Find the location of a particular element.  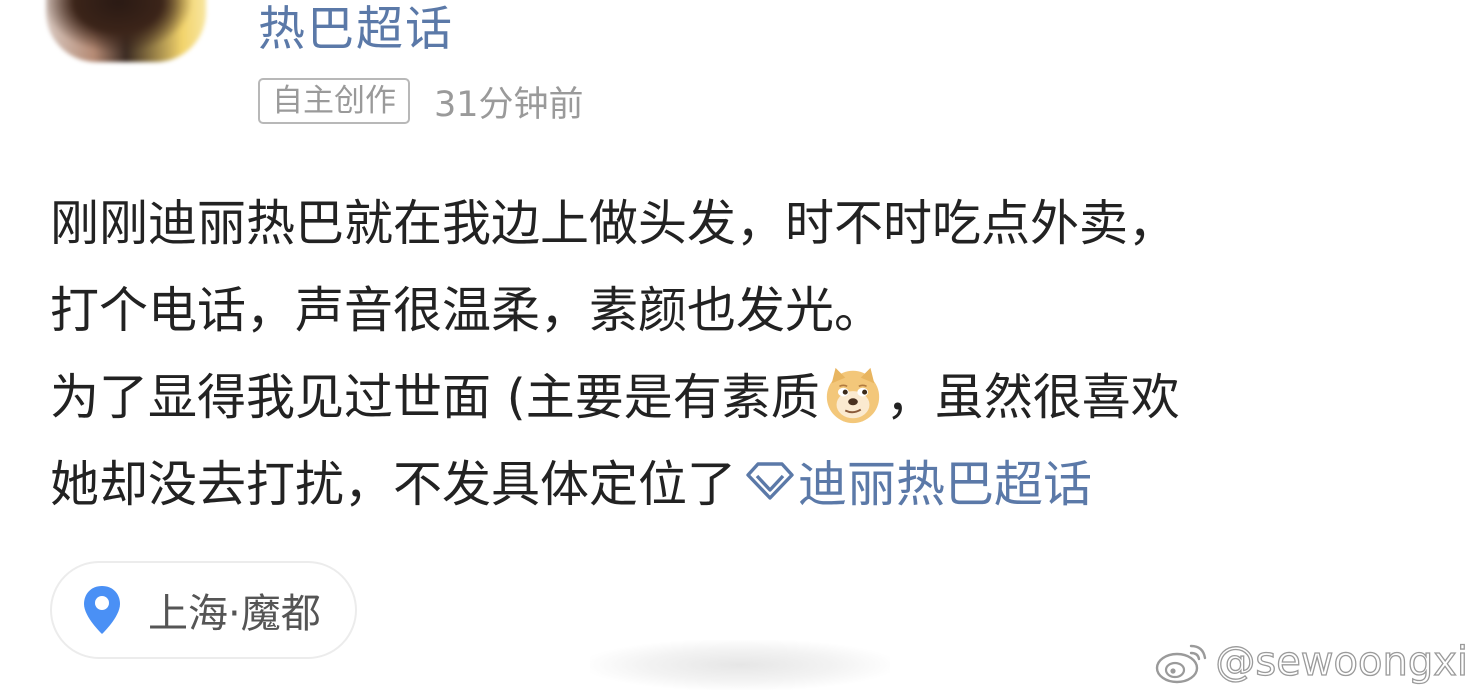

avatar is located at coordinates (126, 31).